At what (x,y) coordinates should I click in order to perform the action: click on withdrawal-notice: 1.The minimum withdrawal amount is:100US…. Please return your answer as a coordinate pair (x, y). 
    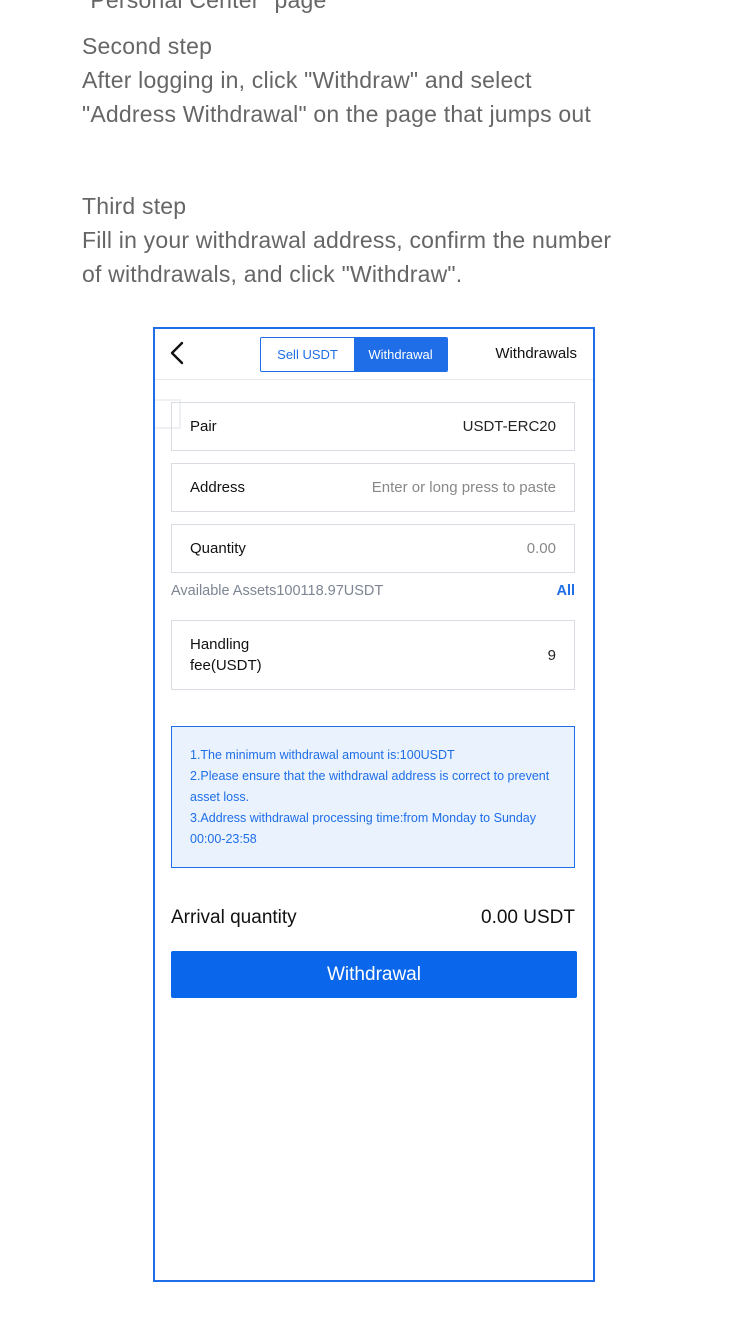
    Looking at the image, I should click on (373, 797).